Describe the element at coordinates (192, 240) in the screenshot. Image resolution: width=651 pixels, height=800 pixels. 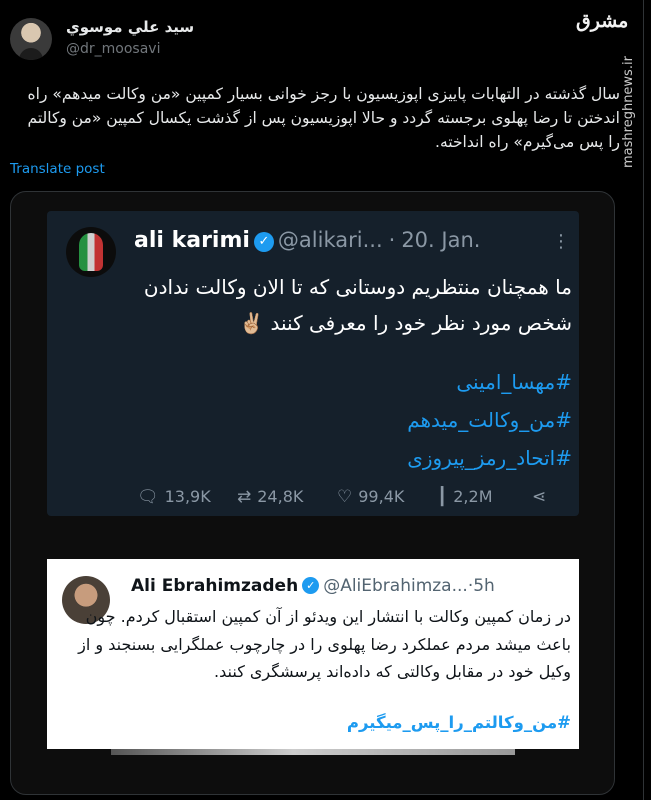
I see `karimi-name: ali karimi` at that location.